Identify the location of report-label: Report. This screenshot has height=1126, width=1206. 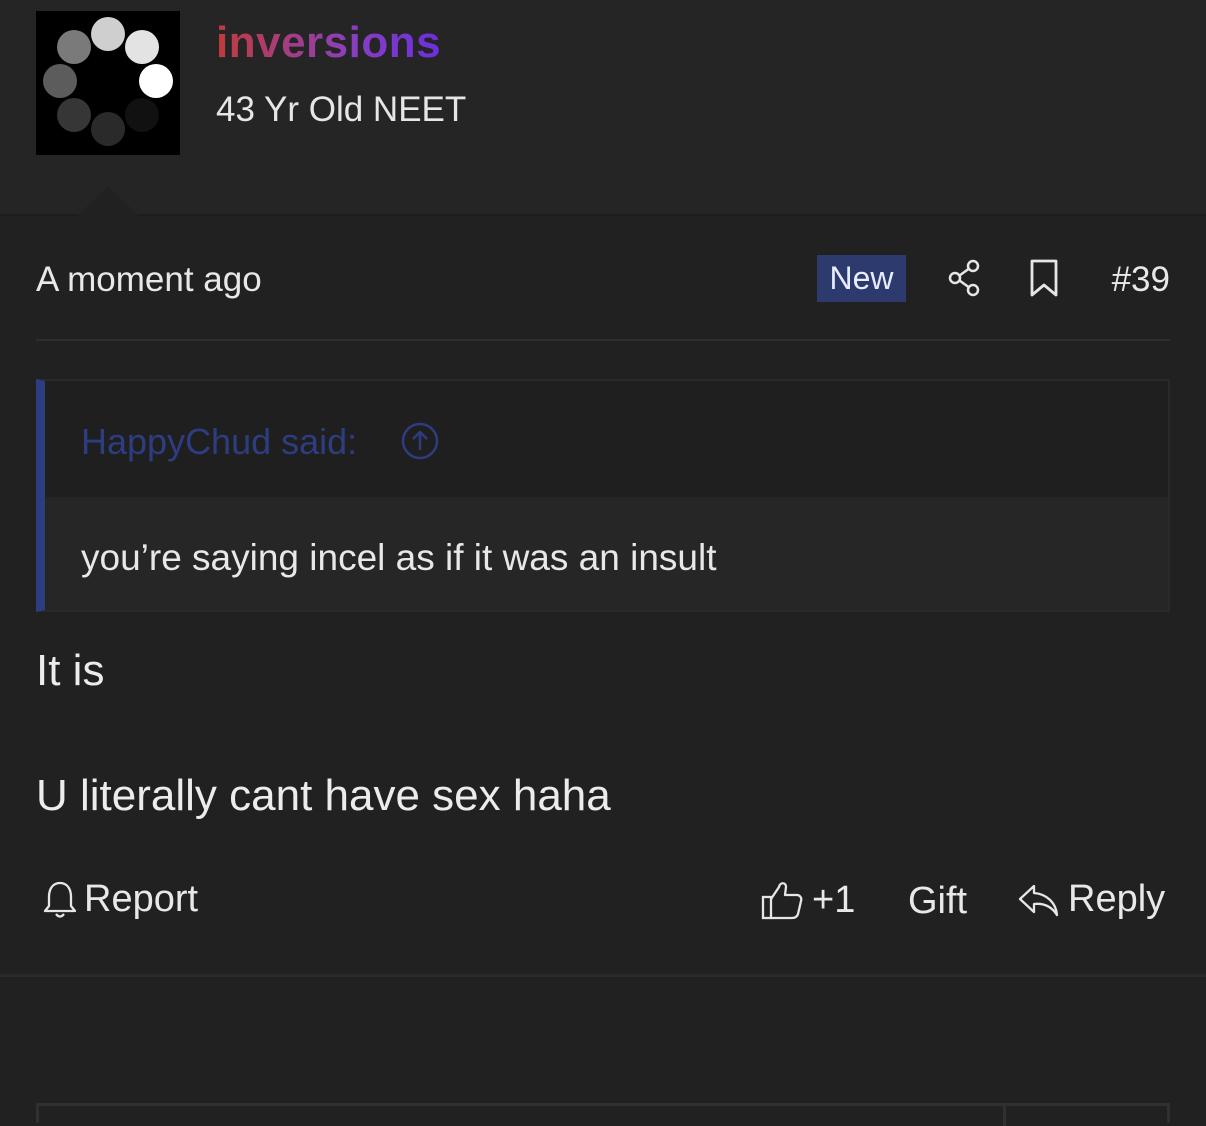
(141, 899).